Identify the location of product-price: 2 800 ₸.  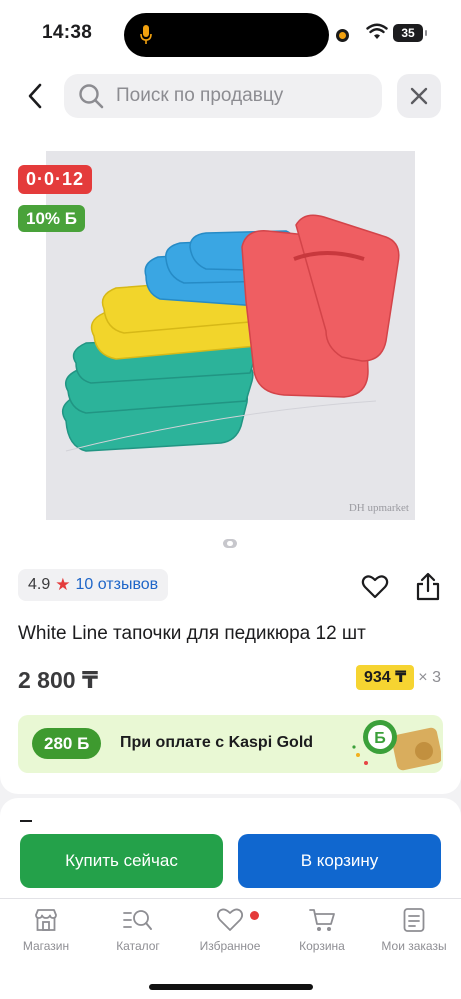
(58, 680).